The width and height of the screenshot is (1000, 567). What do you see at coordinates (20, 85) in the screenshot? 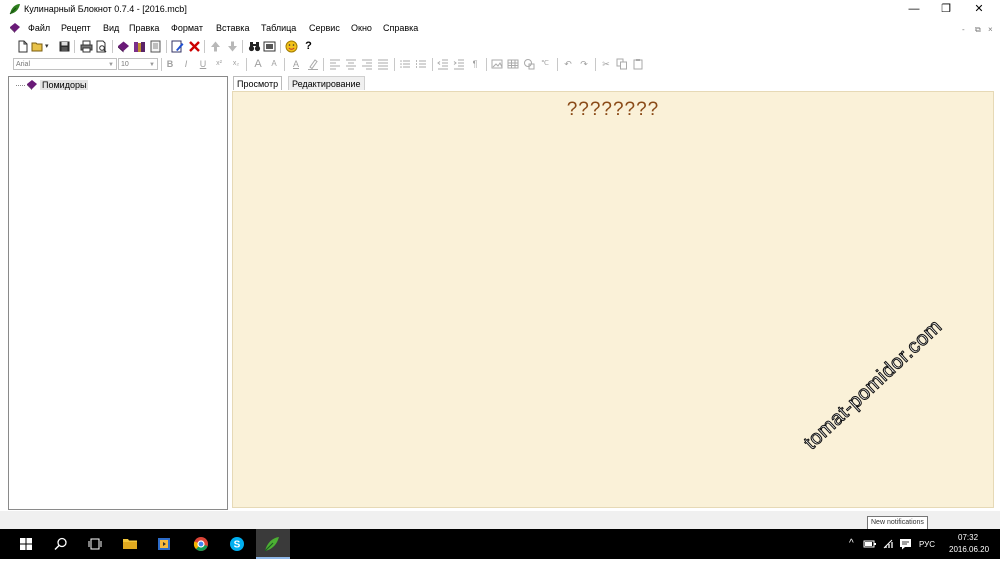
I see `tree-connector` at bounding box center [20, 85].